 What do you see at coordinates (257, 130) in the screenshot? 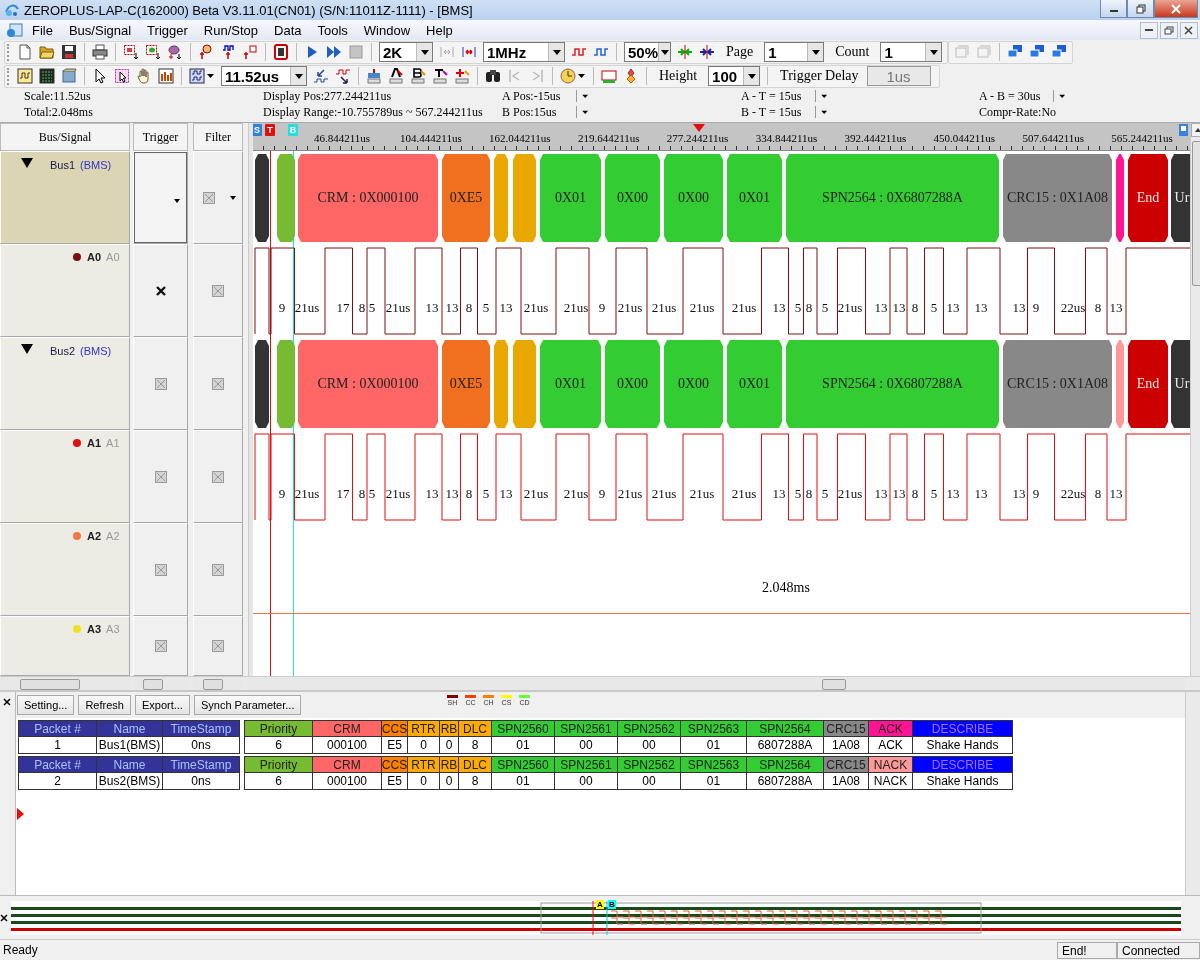
I see `cursor-marker: S` at bounding box center [257, 130].